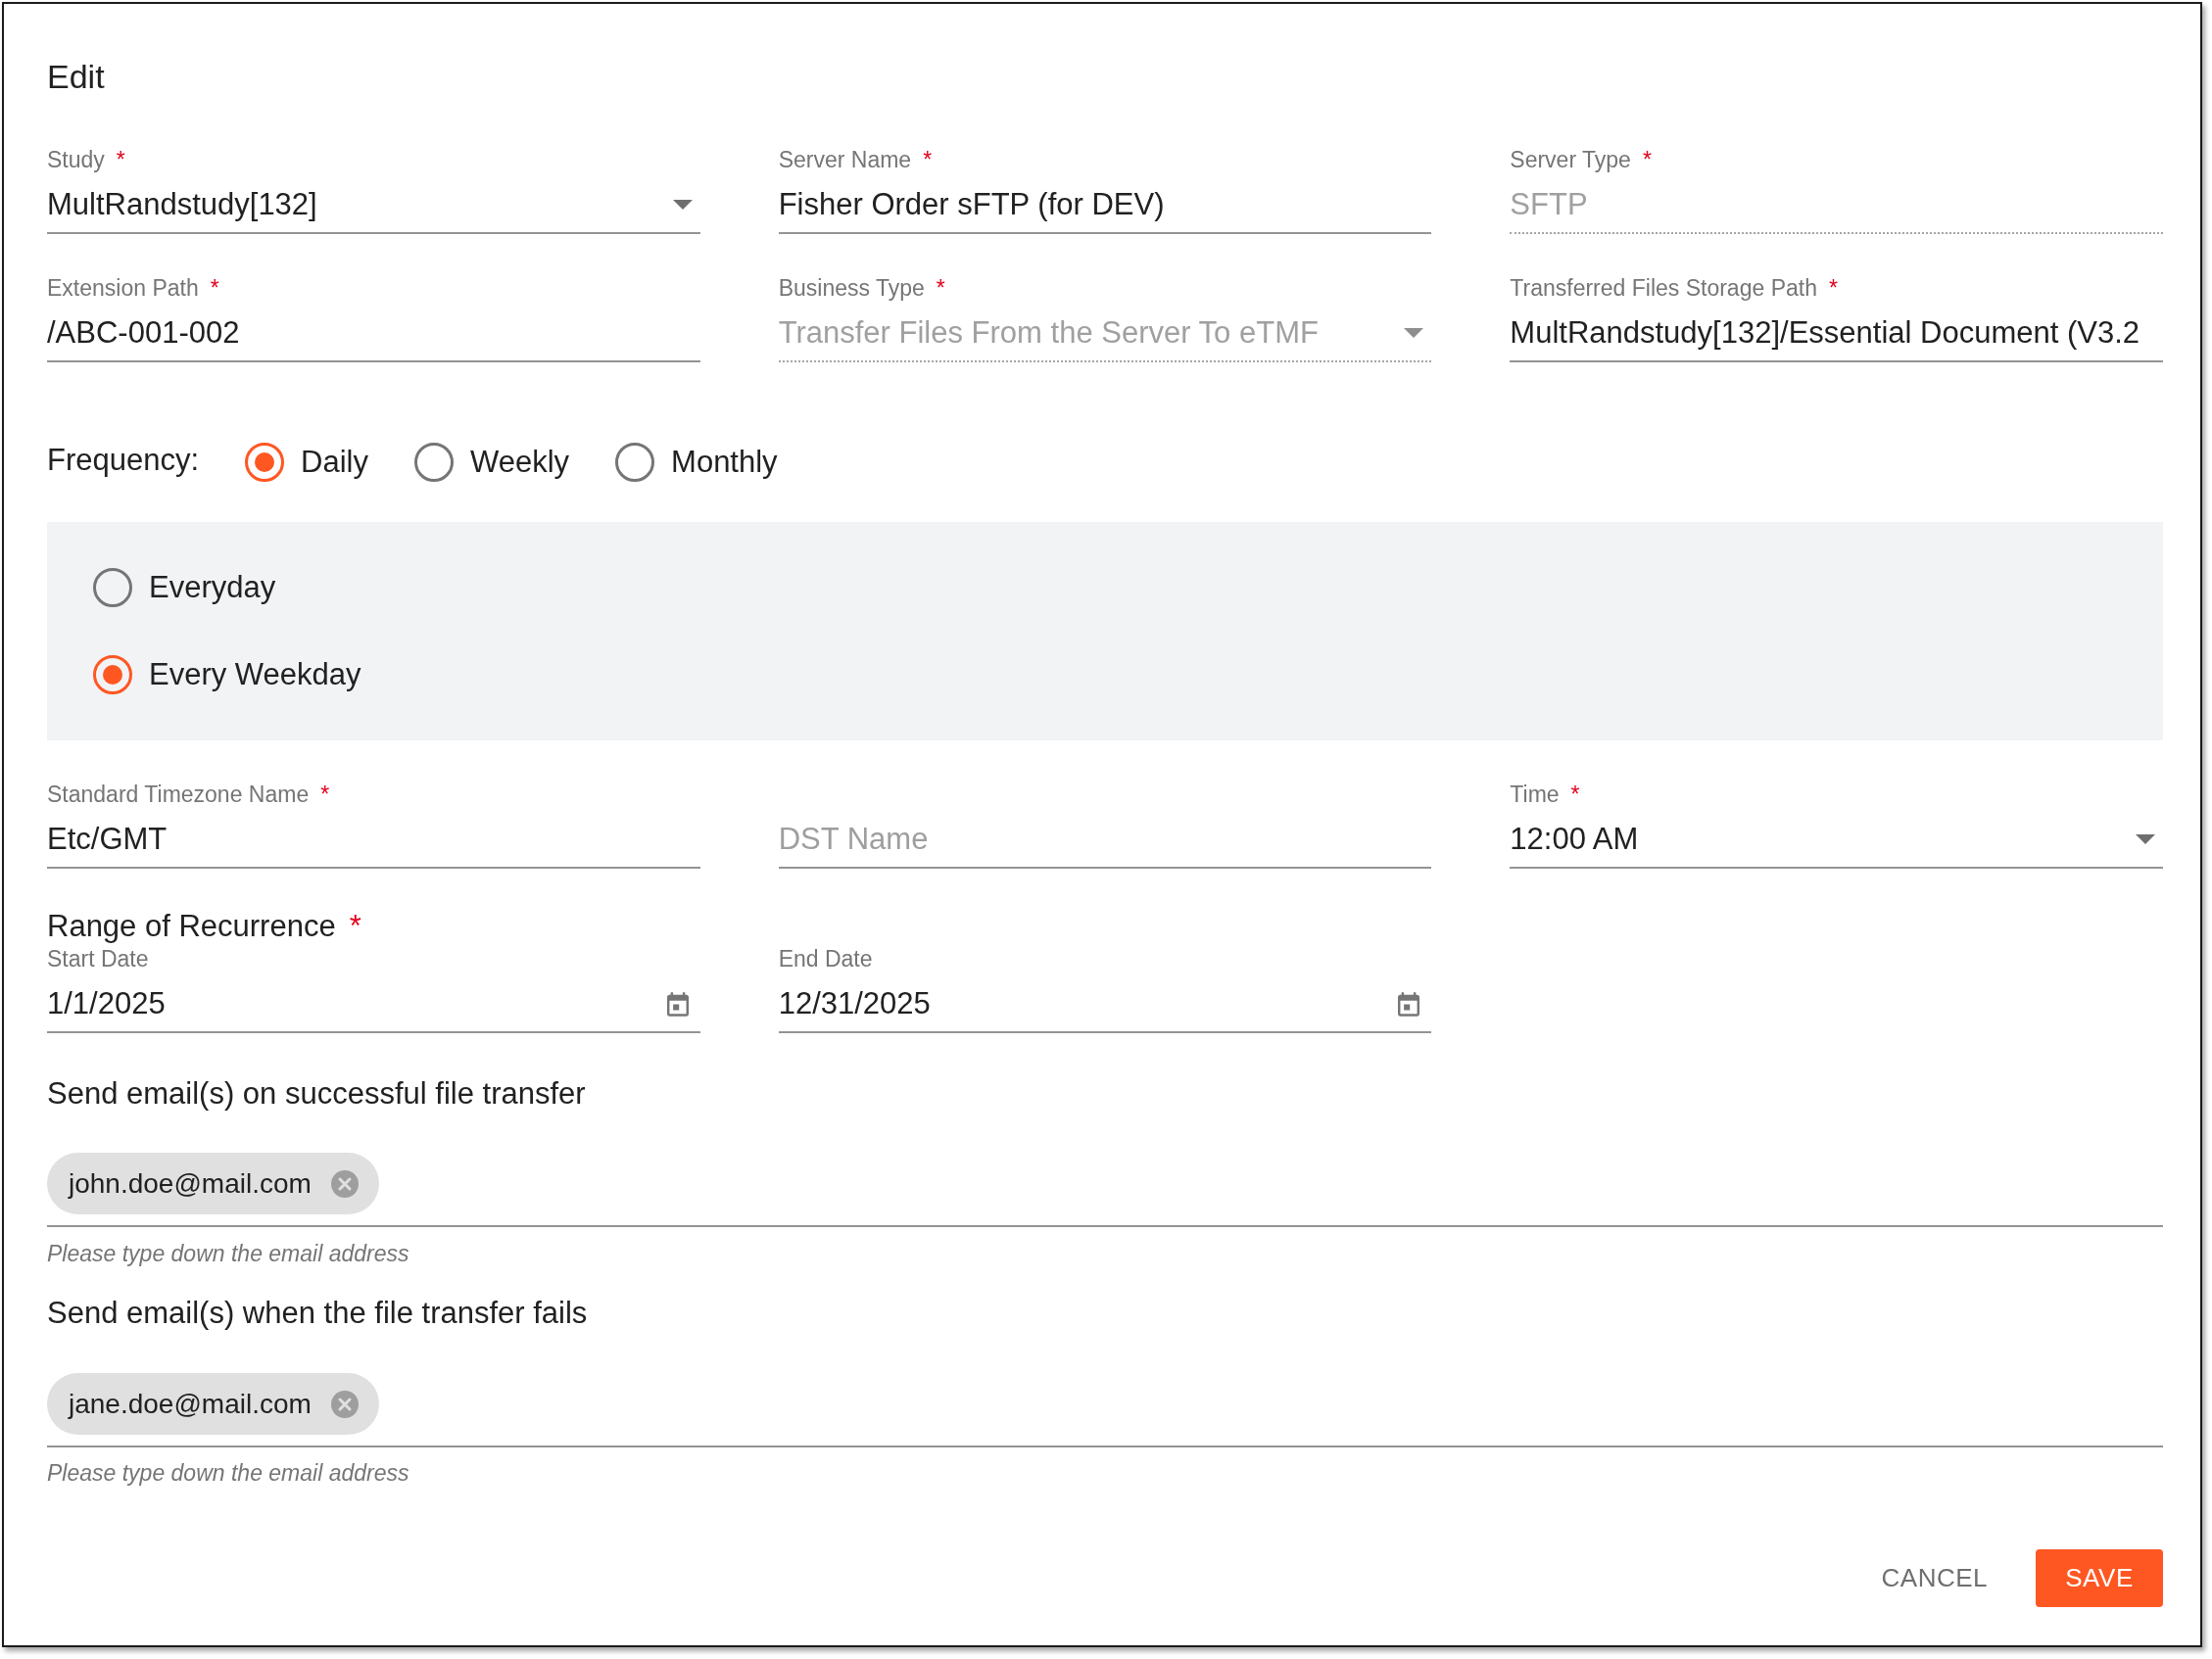 Image resolution: width=2212 pixels, height=1659 pixels. Describe the element at coordinates (123, 460) in the screenshot. I see `frequency-label: Frequency:` at that location.